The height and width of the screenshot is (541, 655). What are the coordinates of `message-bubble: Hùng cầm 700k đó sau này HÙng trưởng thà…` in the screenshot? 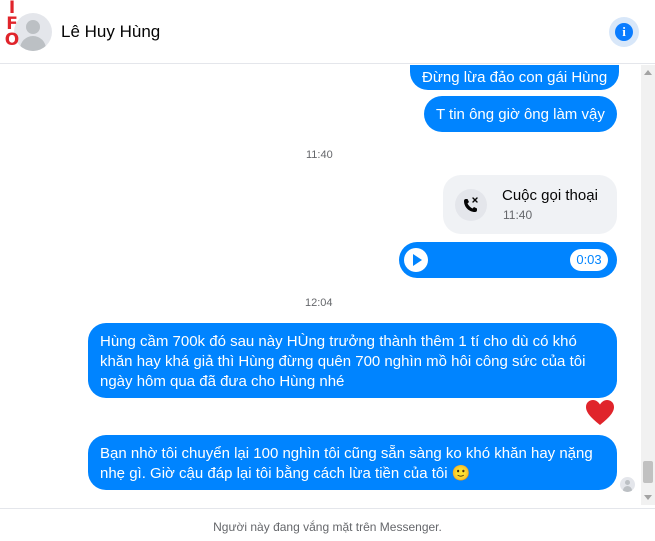 It's located at (352, 360).